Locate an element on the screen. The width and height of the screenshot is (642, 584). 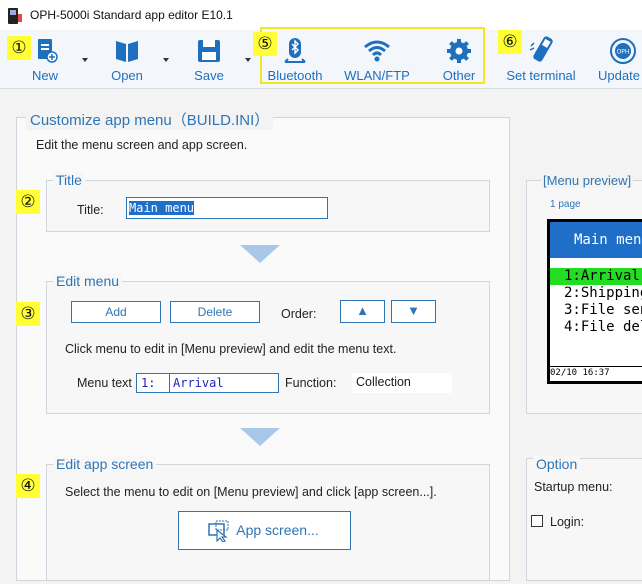
function-value: Collection is located at coordinates (402, 383).